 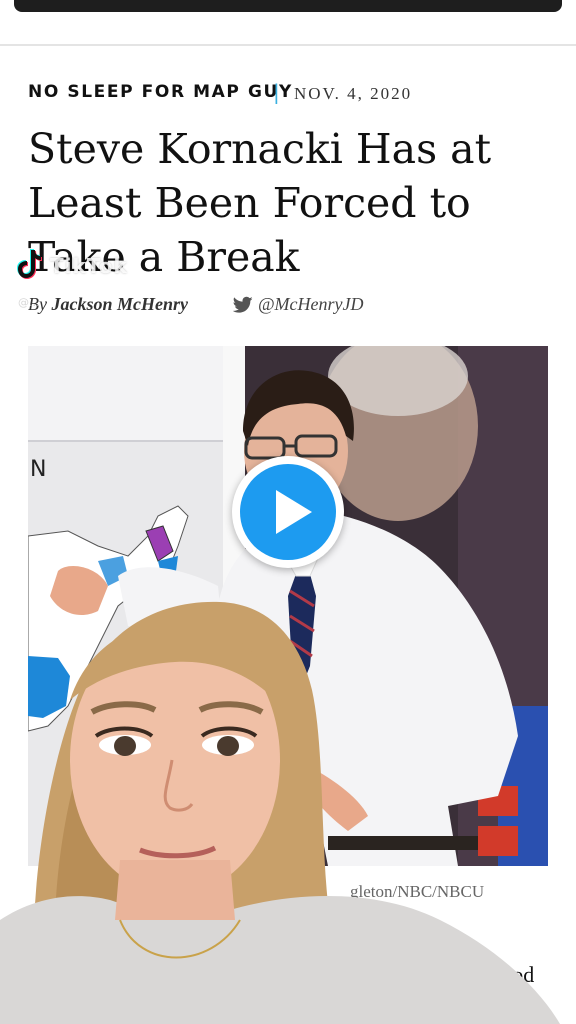 What do you see at coordinates (294, 512) in the screenshot?
I see `play-icon` at bounding box center [294, 512].